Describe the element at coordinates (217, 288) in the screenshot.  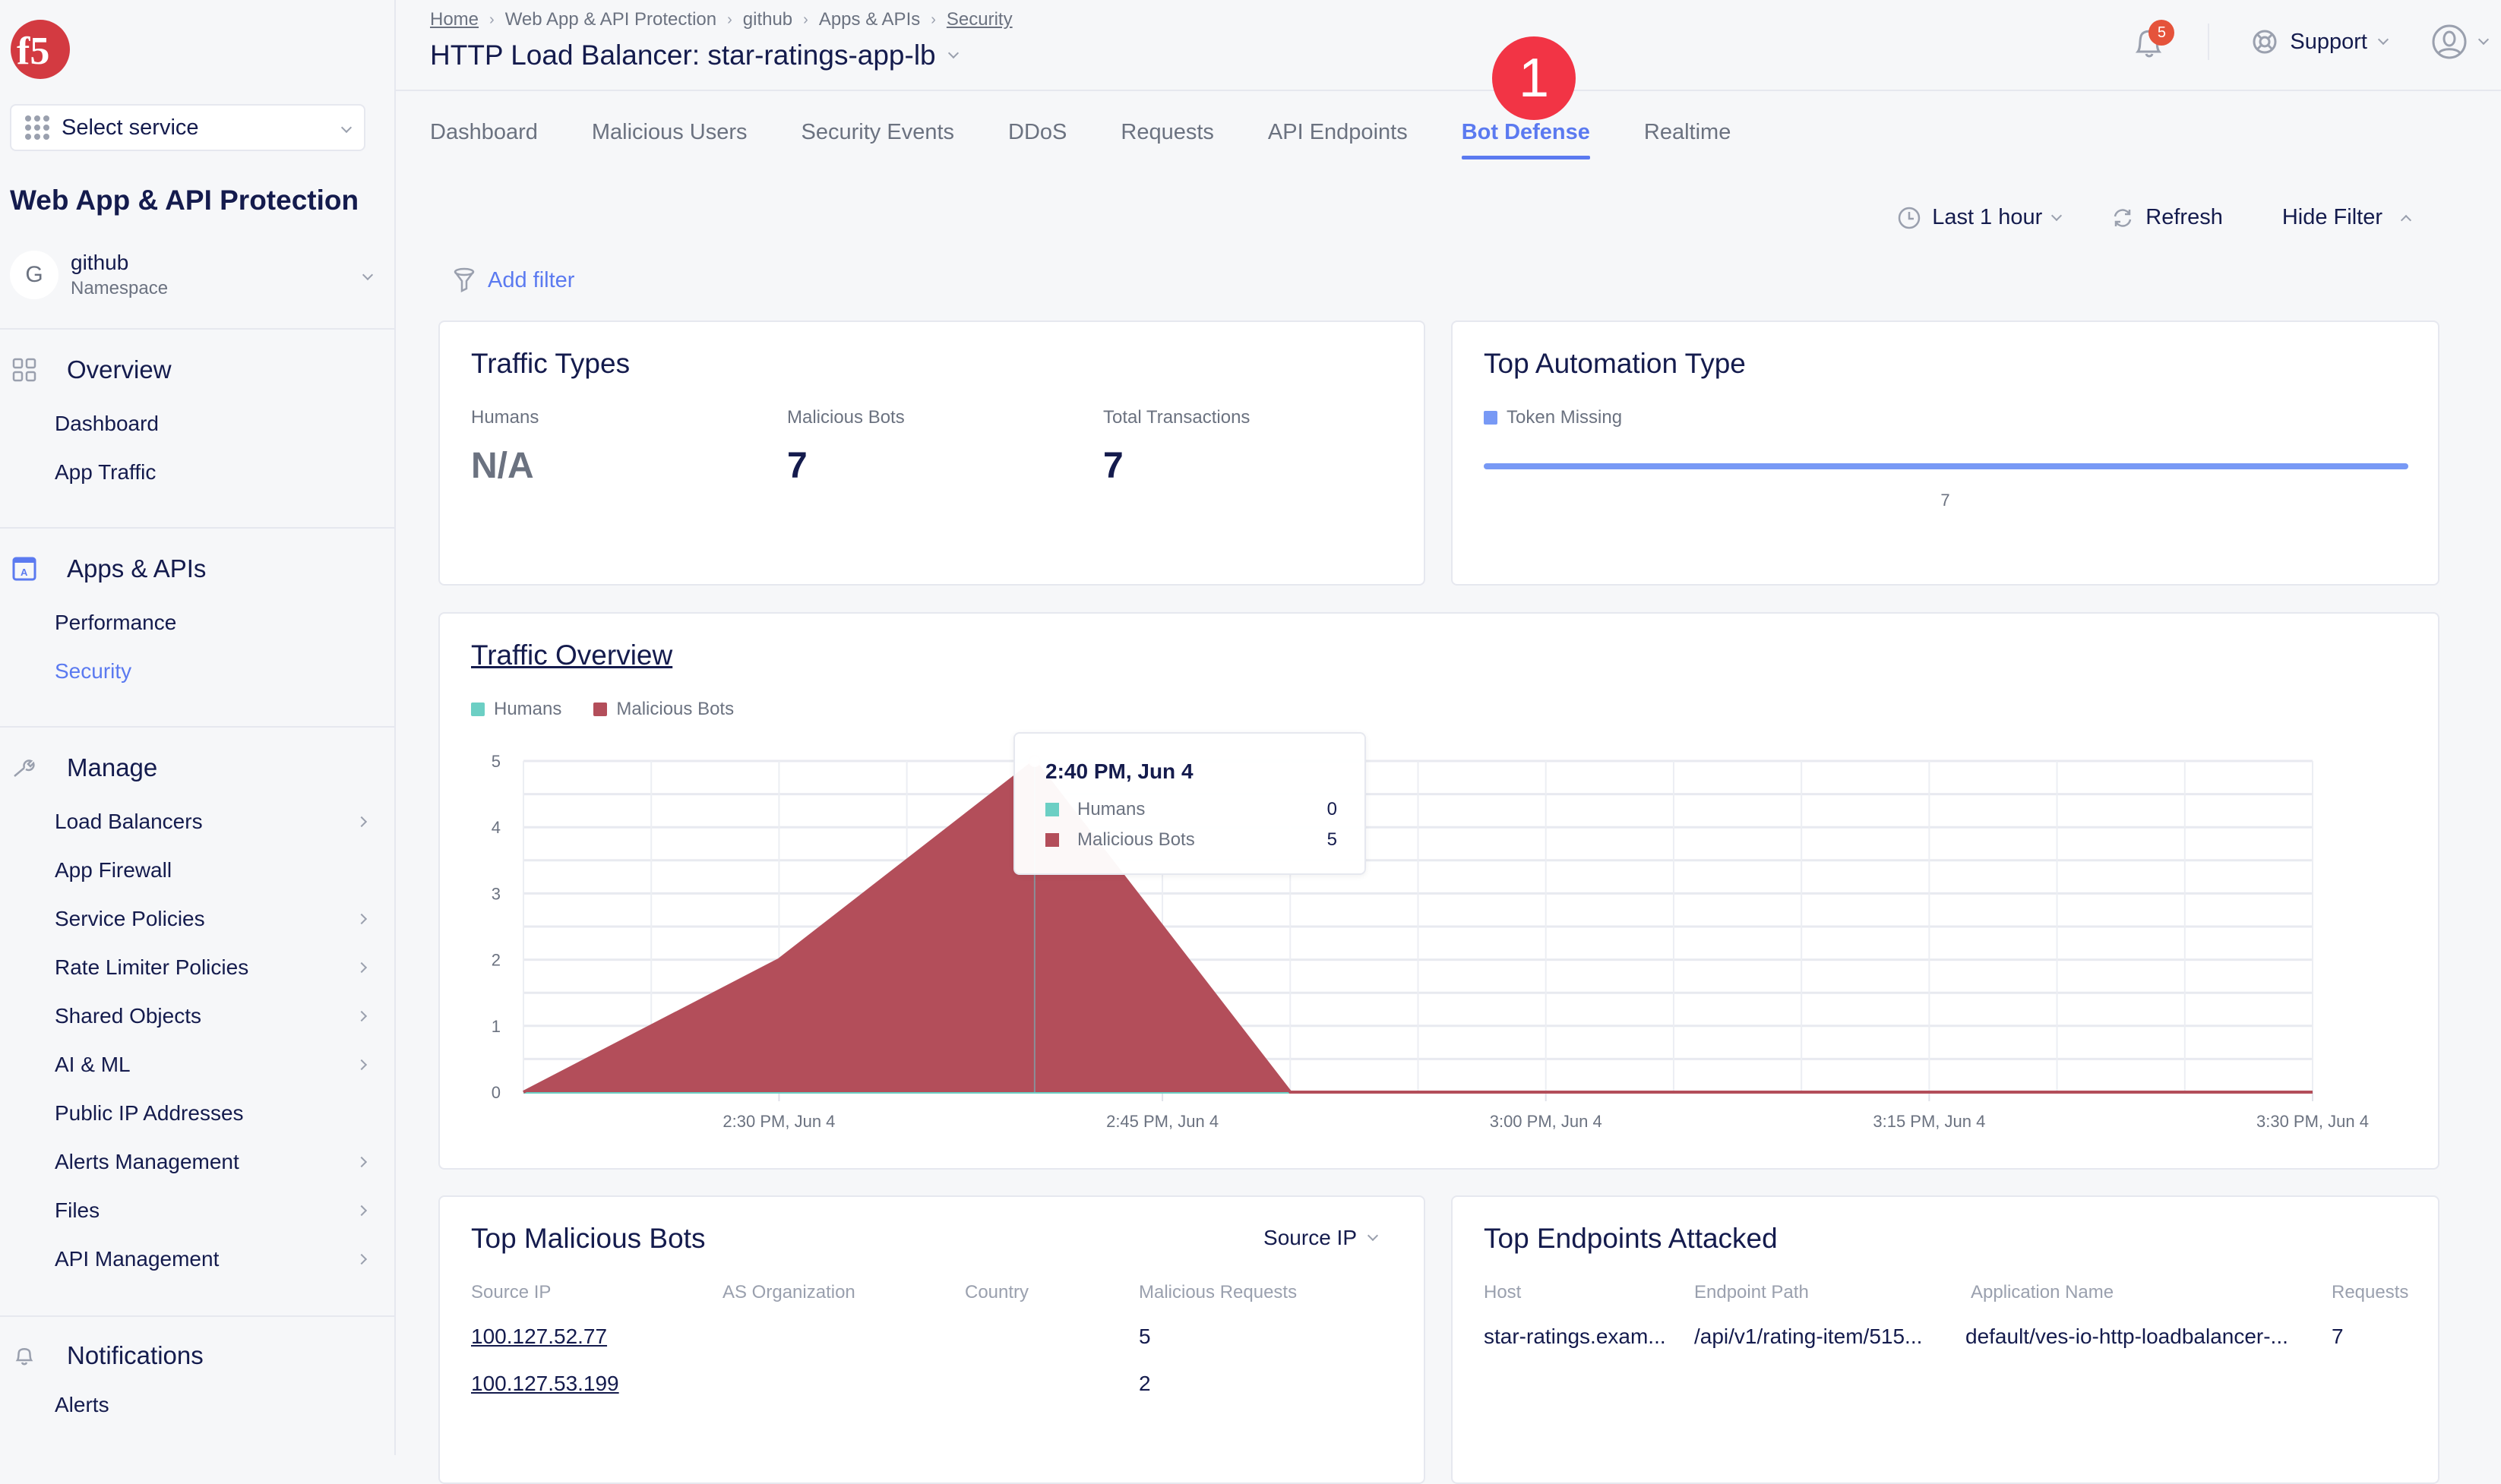
I see `namespace-label: Namespace` at that location.